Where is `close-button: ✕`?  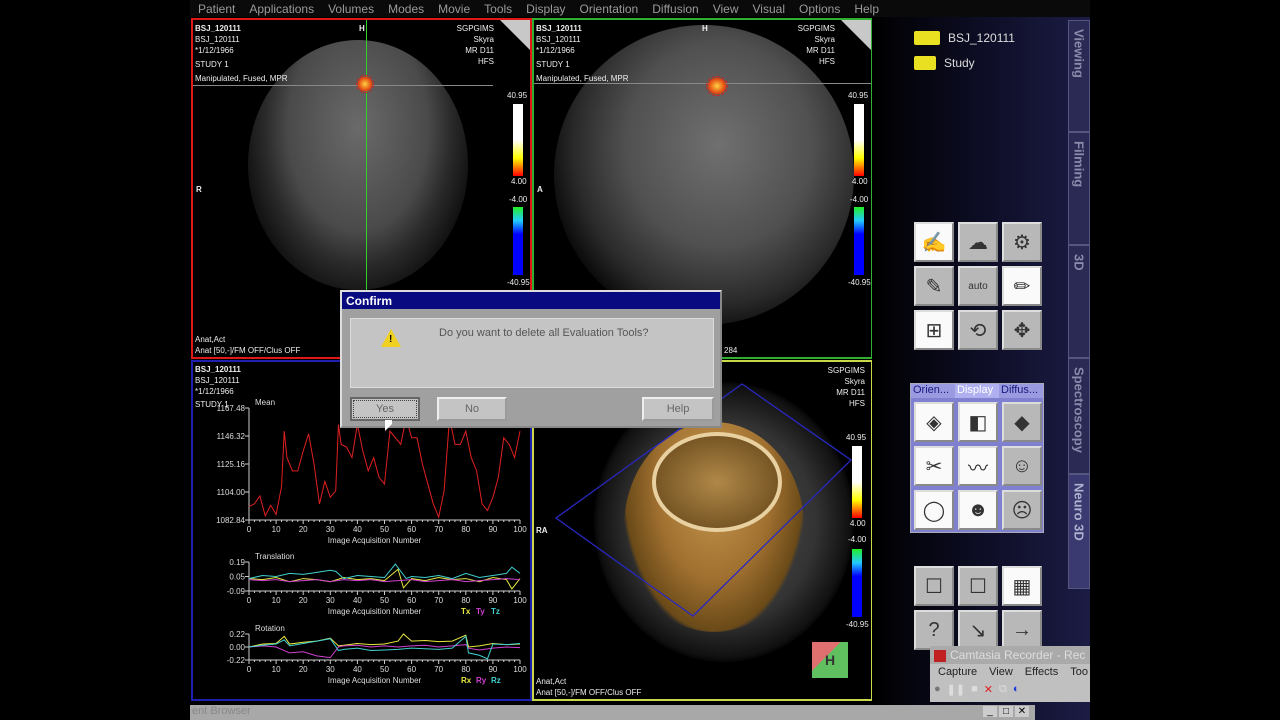 close-button: ✕ is located at coordinates (1022, 711).